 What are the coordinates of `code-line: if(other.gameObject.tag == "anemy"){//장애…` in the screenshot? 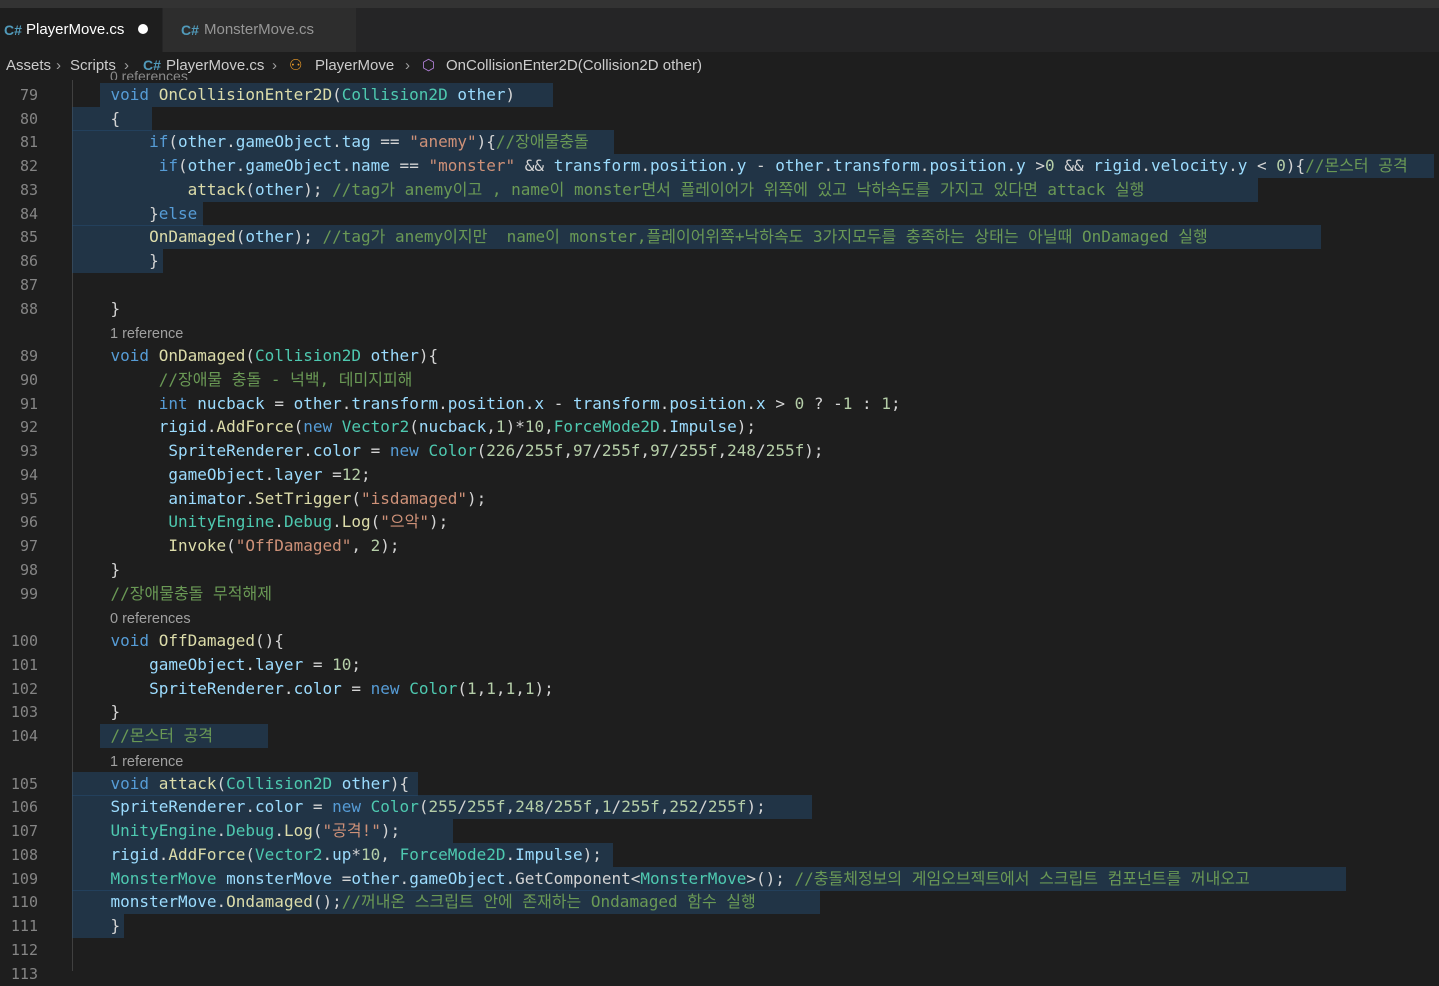 It's located at (755, 142).